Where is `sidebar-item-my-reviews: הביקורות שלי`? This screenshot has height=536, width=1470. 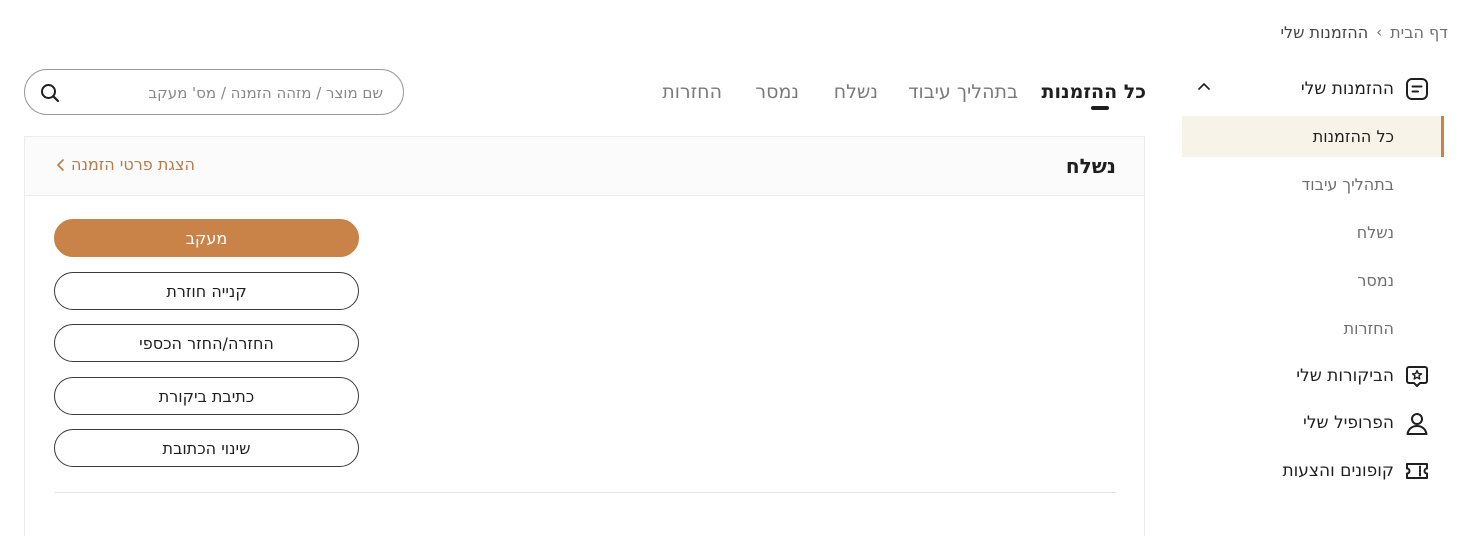 sidebar-item-my-reviews: הביקורות שלי is located at coordinates (1363, 376).